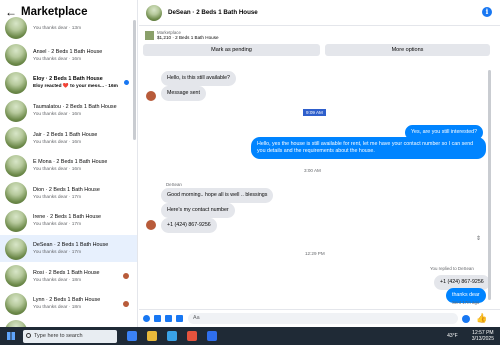 The height and width of the screenshot is (345, 500). Describe the element at coordinates (466, 318) in the screenshot. I see `emoji-icon` at that location.